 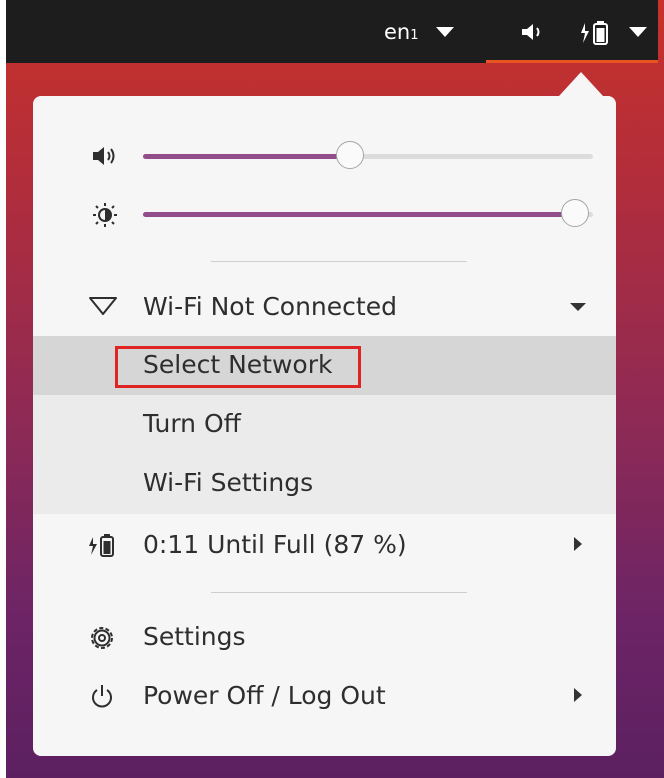 What do you see at coordinates (194, 636) in the screenshot?
I see `settings-label: Settings` at bounding box center [194, 636].